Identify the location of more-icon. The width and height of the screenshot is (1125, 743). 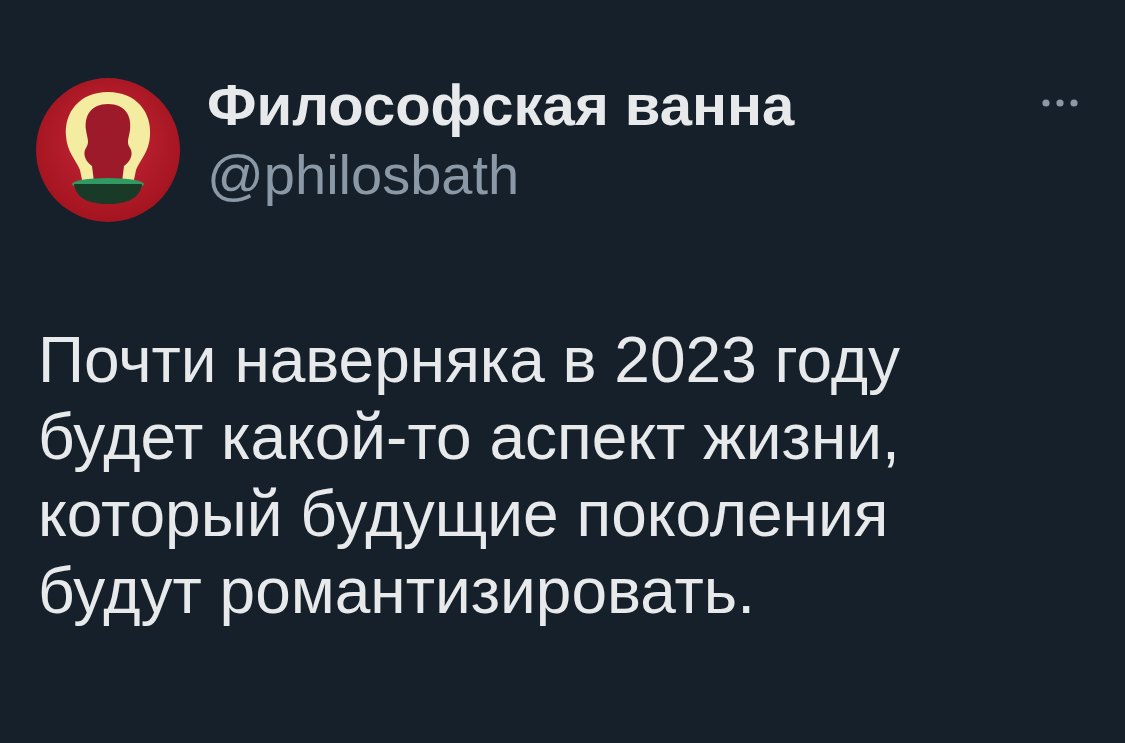
(1060, 103).